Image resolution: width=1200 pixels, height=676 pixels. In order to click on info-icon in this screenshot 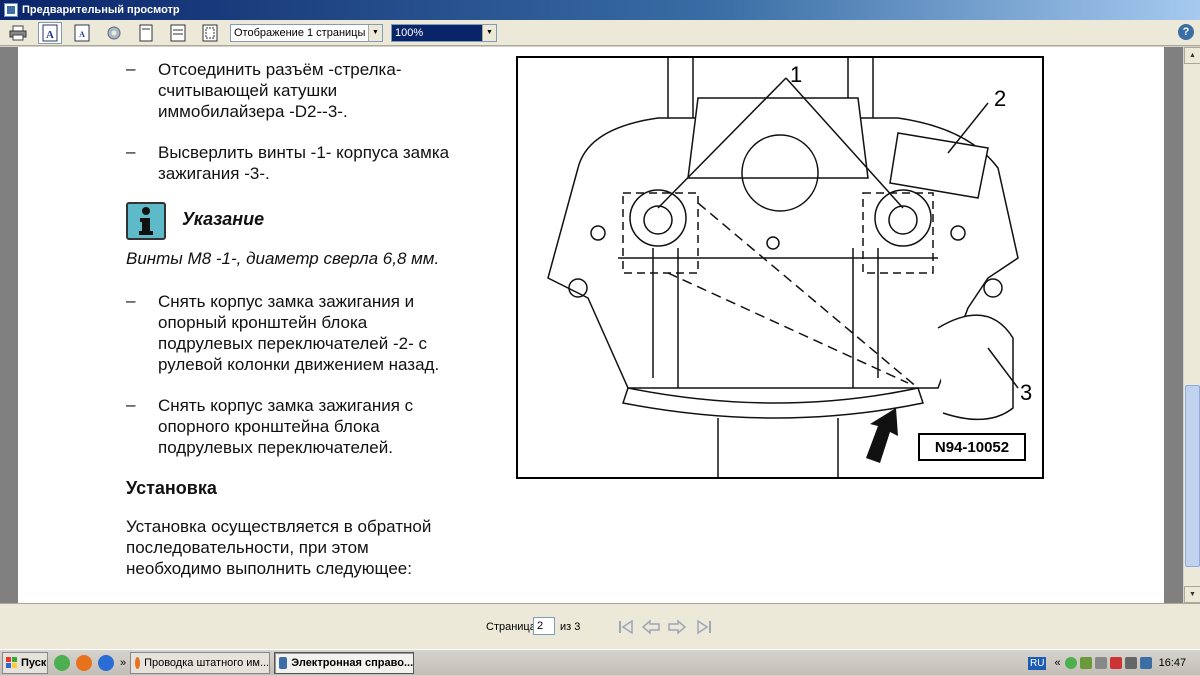, I will do `click(146, 221)`.